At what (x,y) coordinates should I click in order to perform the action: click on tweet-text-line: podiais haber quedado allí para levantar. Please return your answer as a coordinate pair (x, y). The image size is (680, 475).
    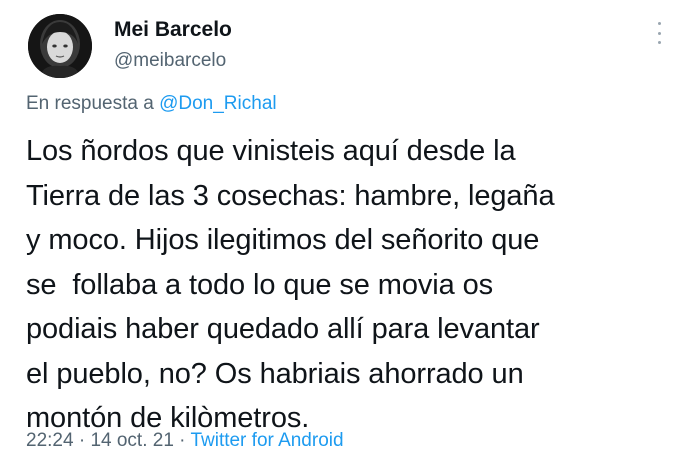
    Looking at the image, I should click on (283, 329).